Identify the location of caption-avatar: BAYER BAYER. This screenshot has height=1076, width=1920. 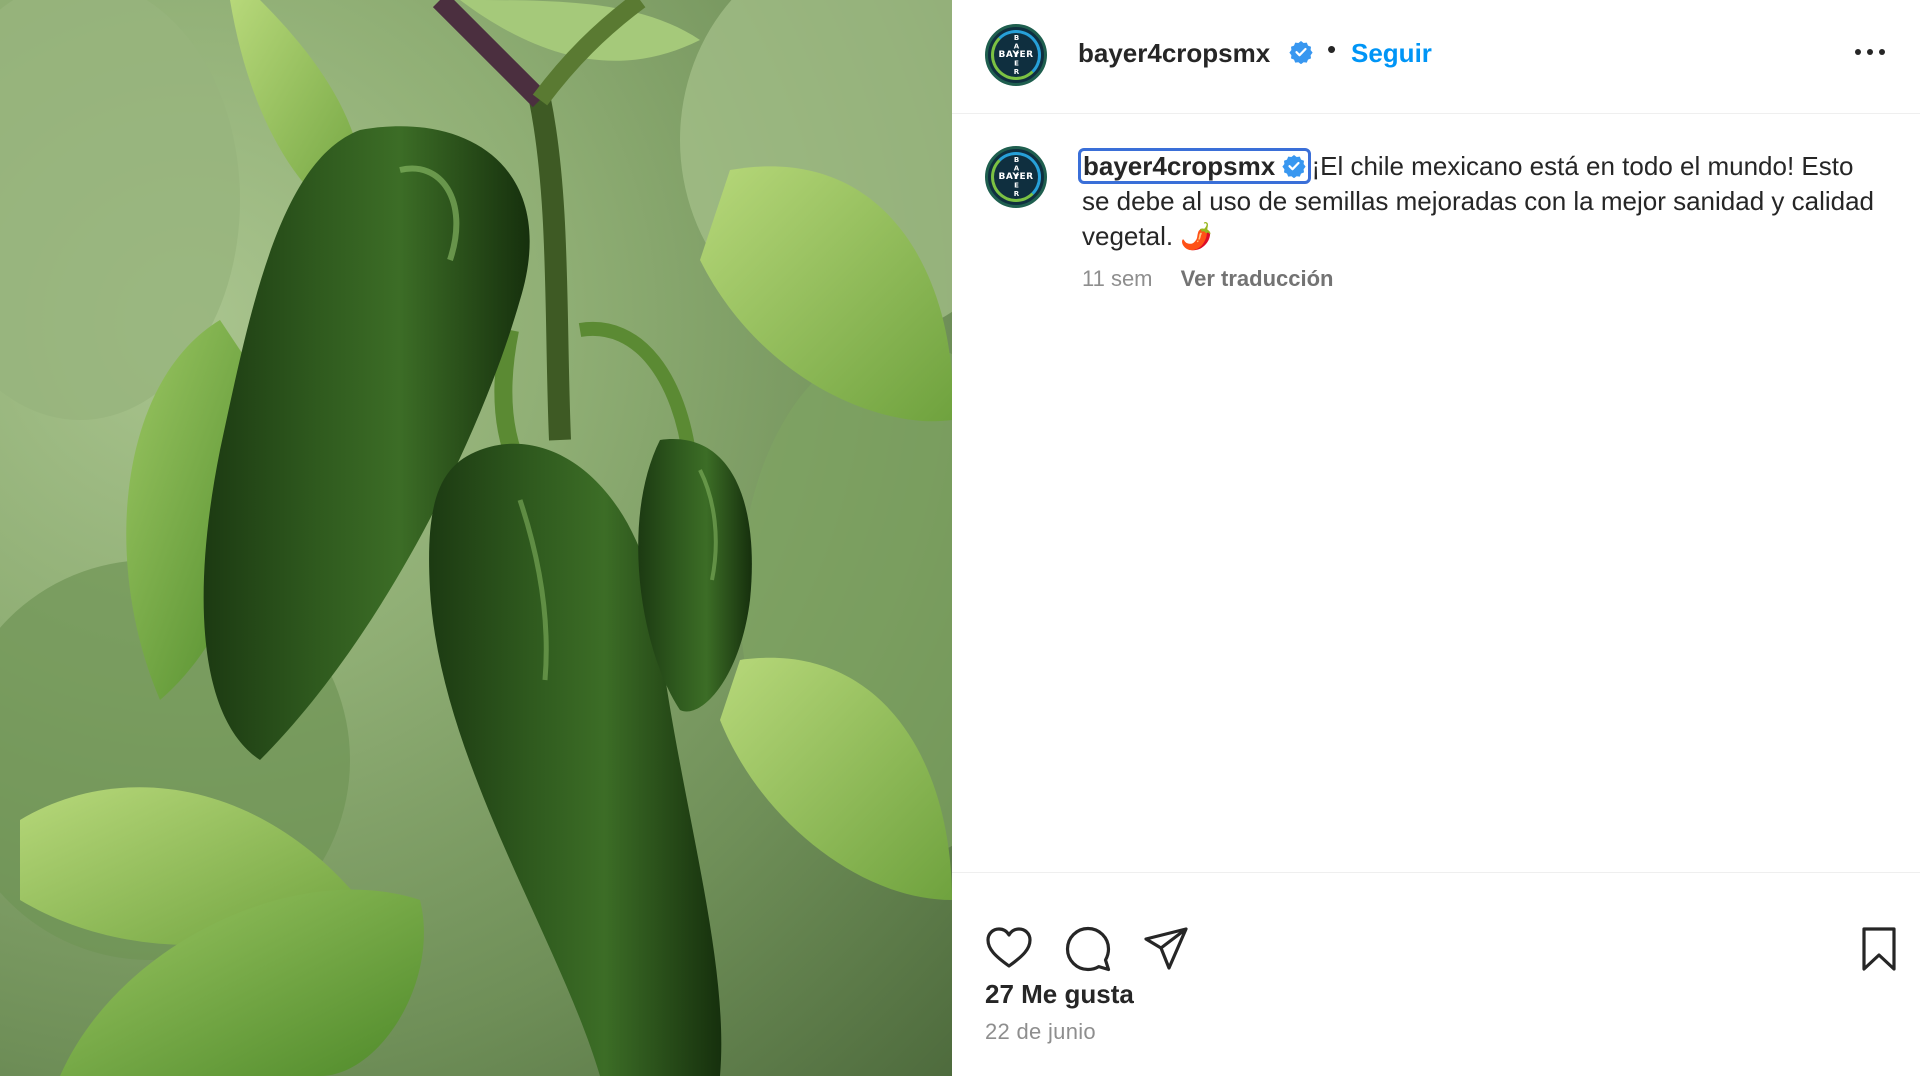
(1016, 177).